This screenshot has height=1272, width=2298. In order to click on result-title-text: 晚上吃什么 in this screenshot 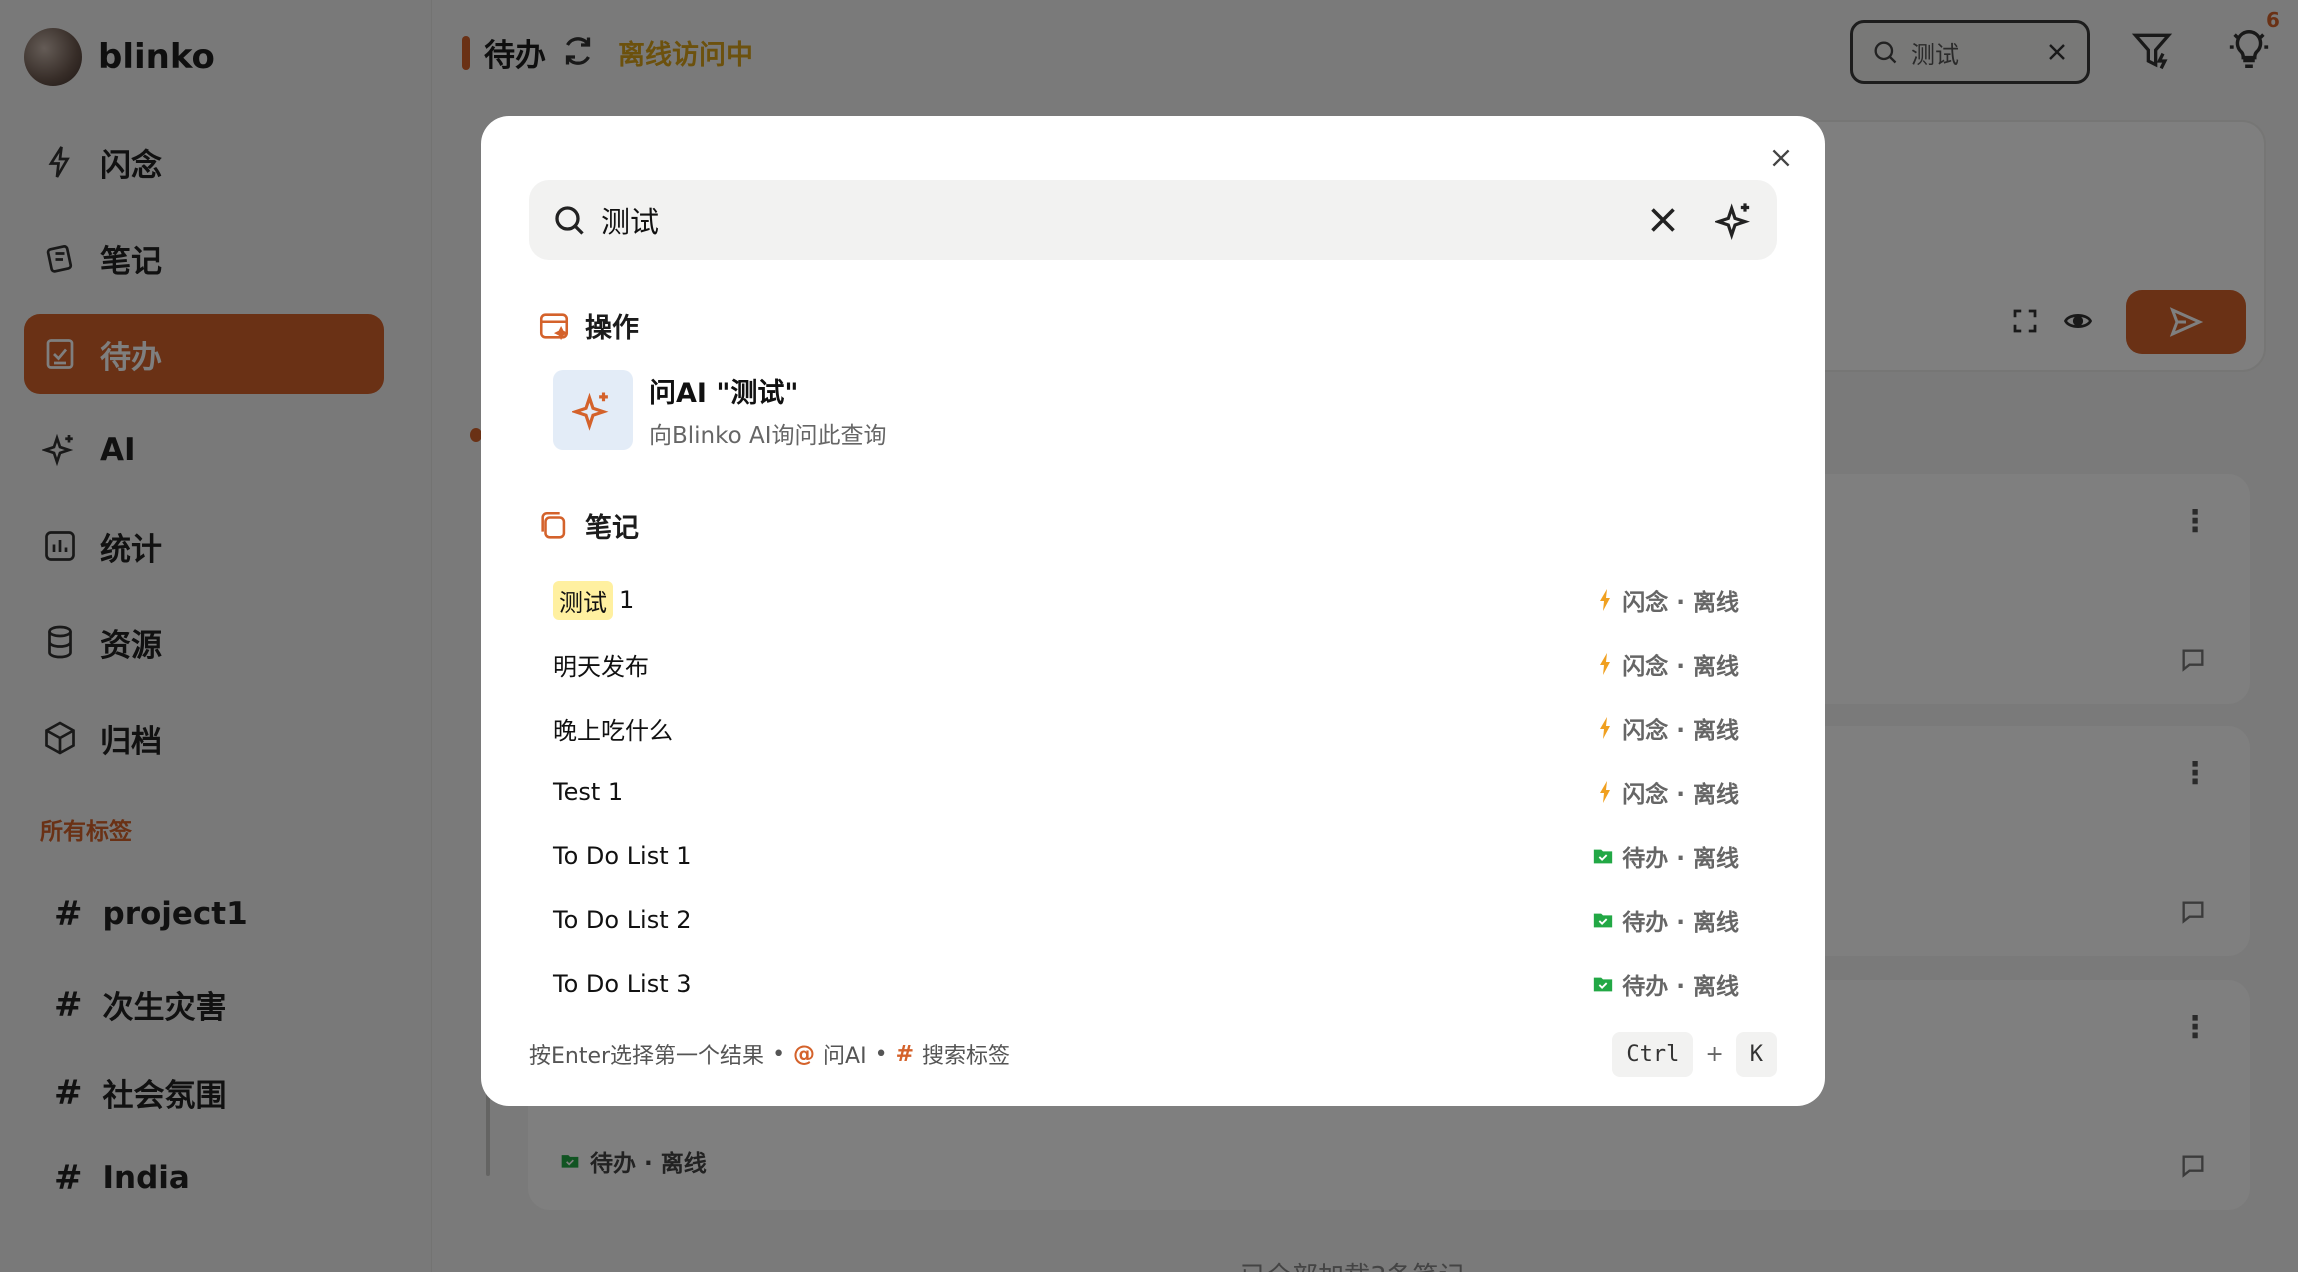, I will do `click(613, 730)`.